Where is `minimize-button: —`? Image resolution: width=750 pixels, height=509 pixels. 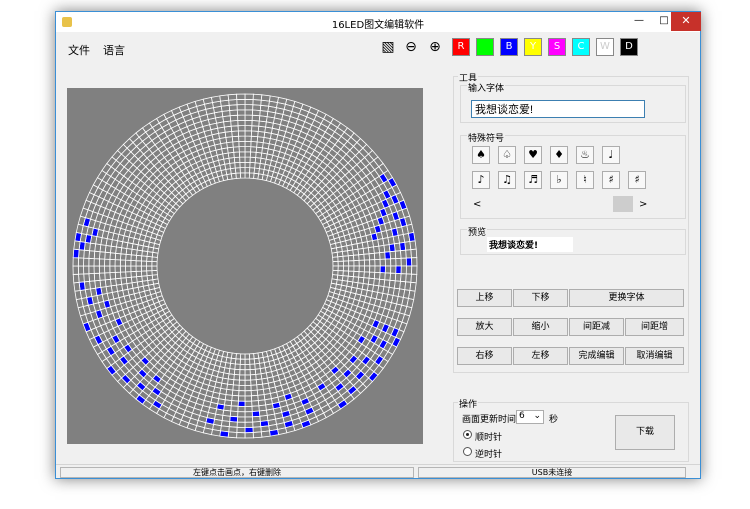
minimize-button: — is located at coordinates (639, 21).